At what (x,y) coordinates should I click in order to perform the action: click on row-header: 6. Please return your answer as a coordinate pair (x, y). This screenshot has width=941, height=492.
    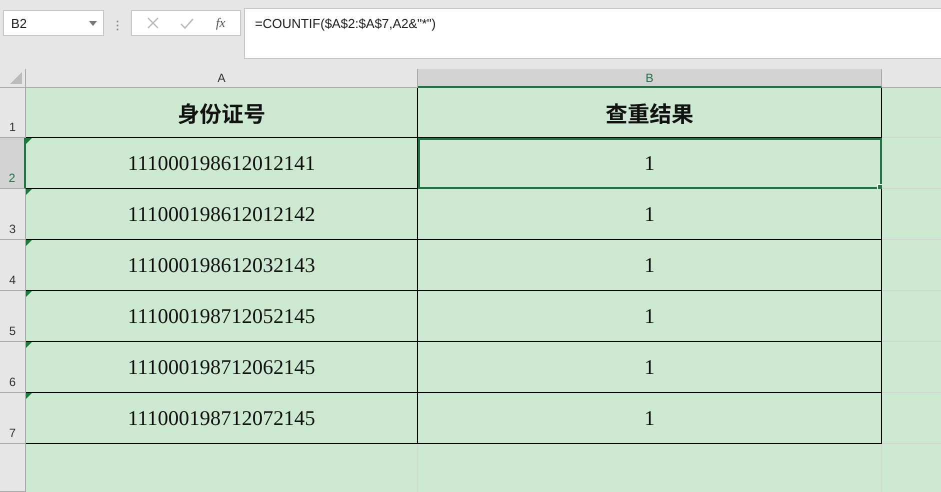
    Looking at the image, I should click on (13, 367).